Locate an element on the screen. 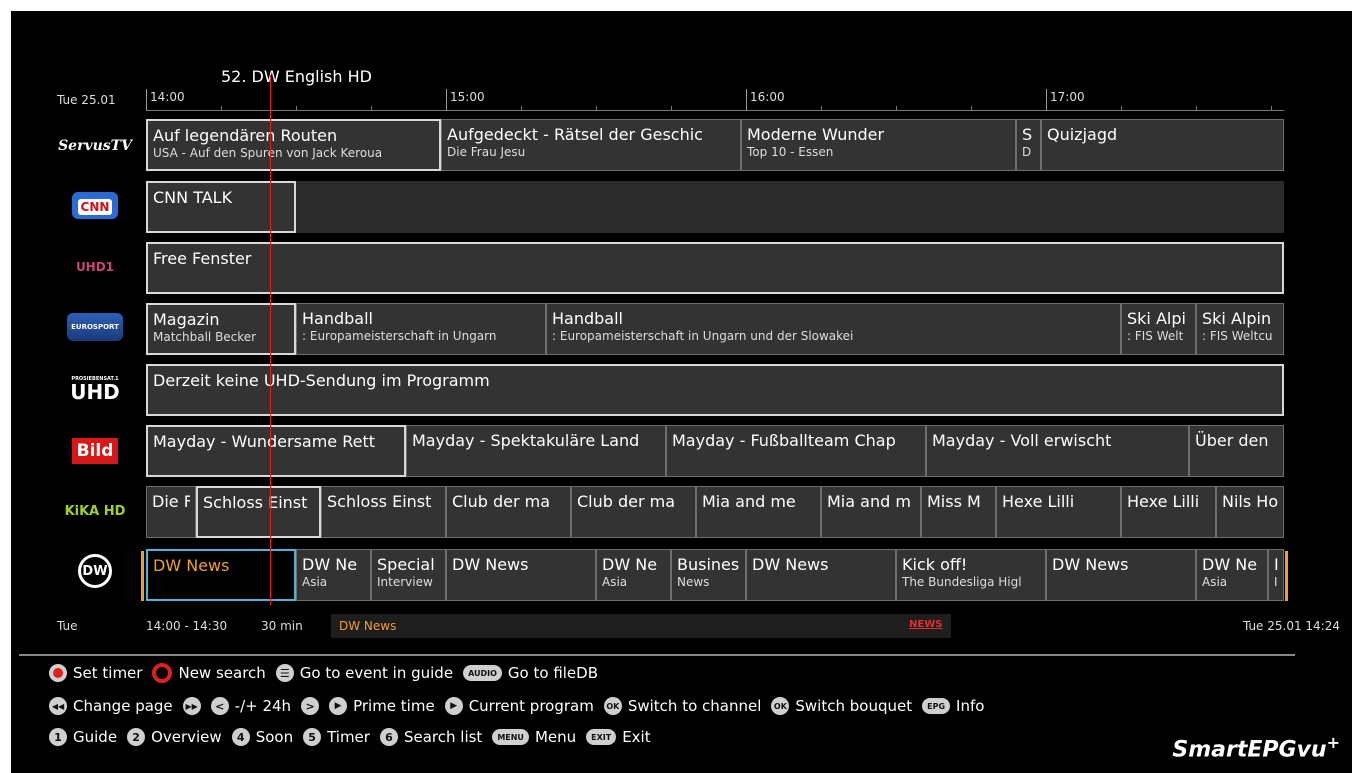 The image size is (1362, 773). program-title: DW News is located at coordinates (790, 564).